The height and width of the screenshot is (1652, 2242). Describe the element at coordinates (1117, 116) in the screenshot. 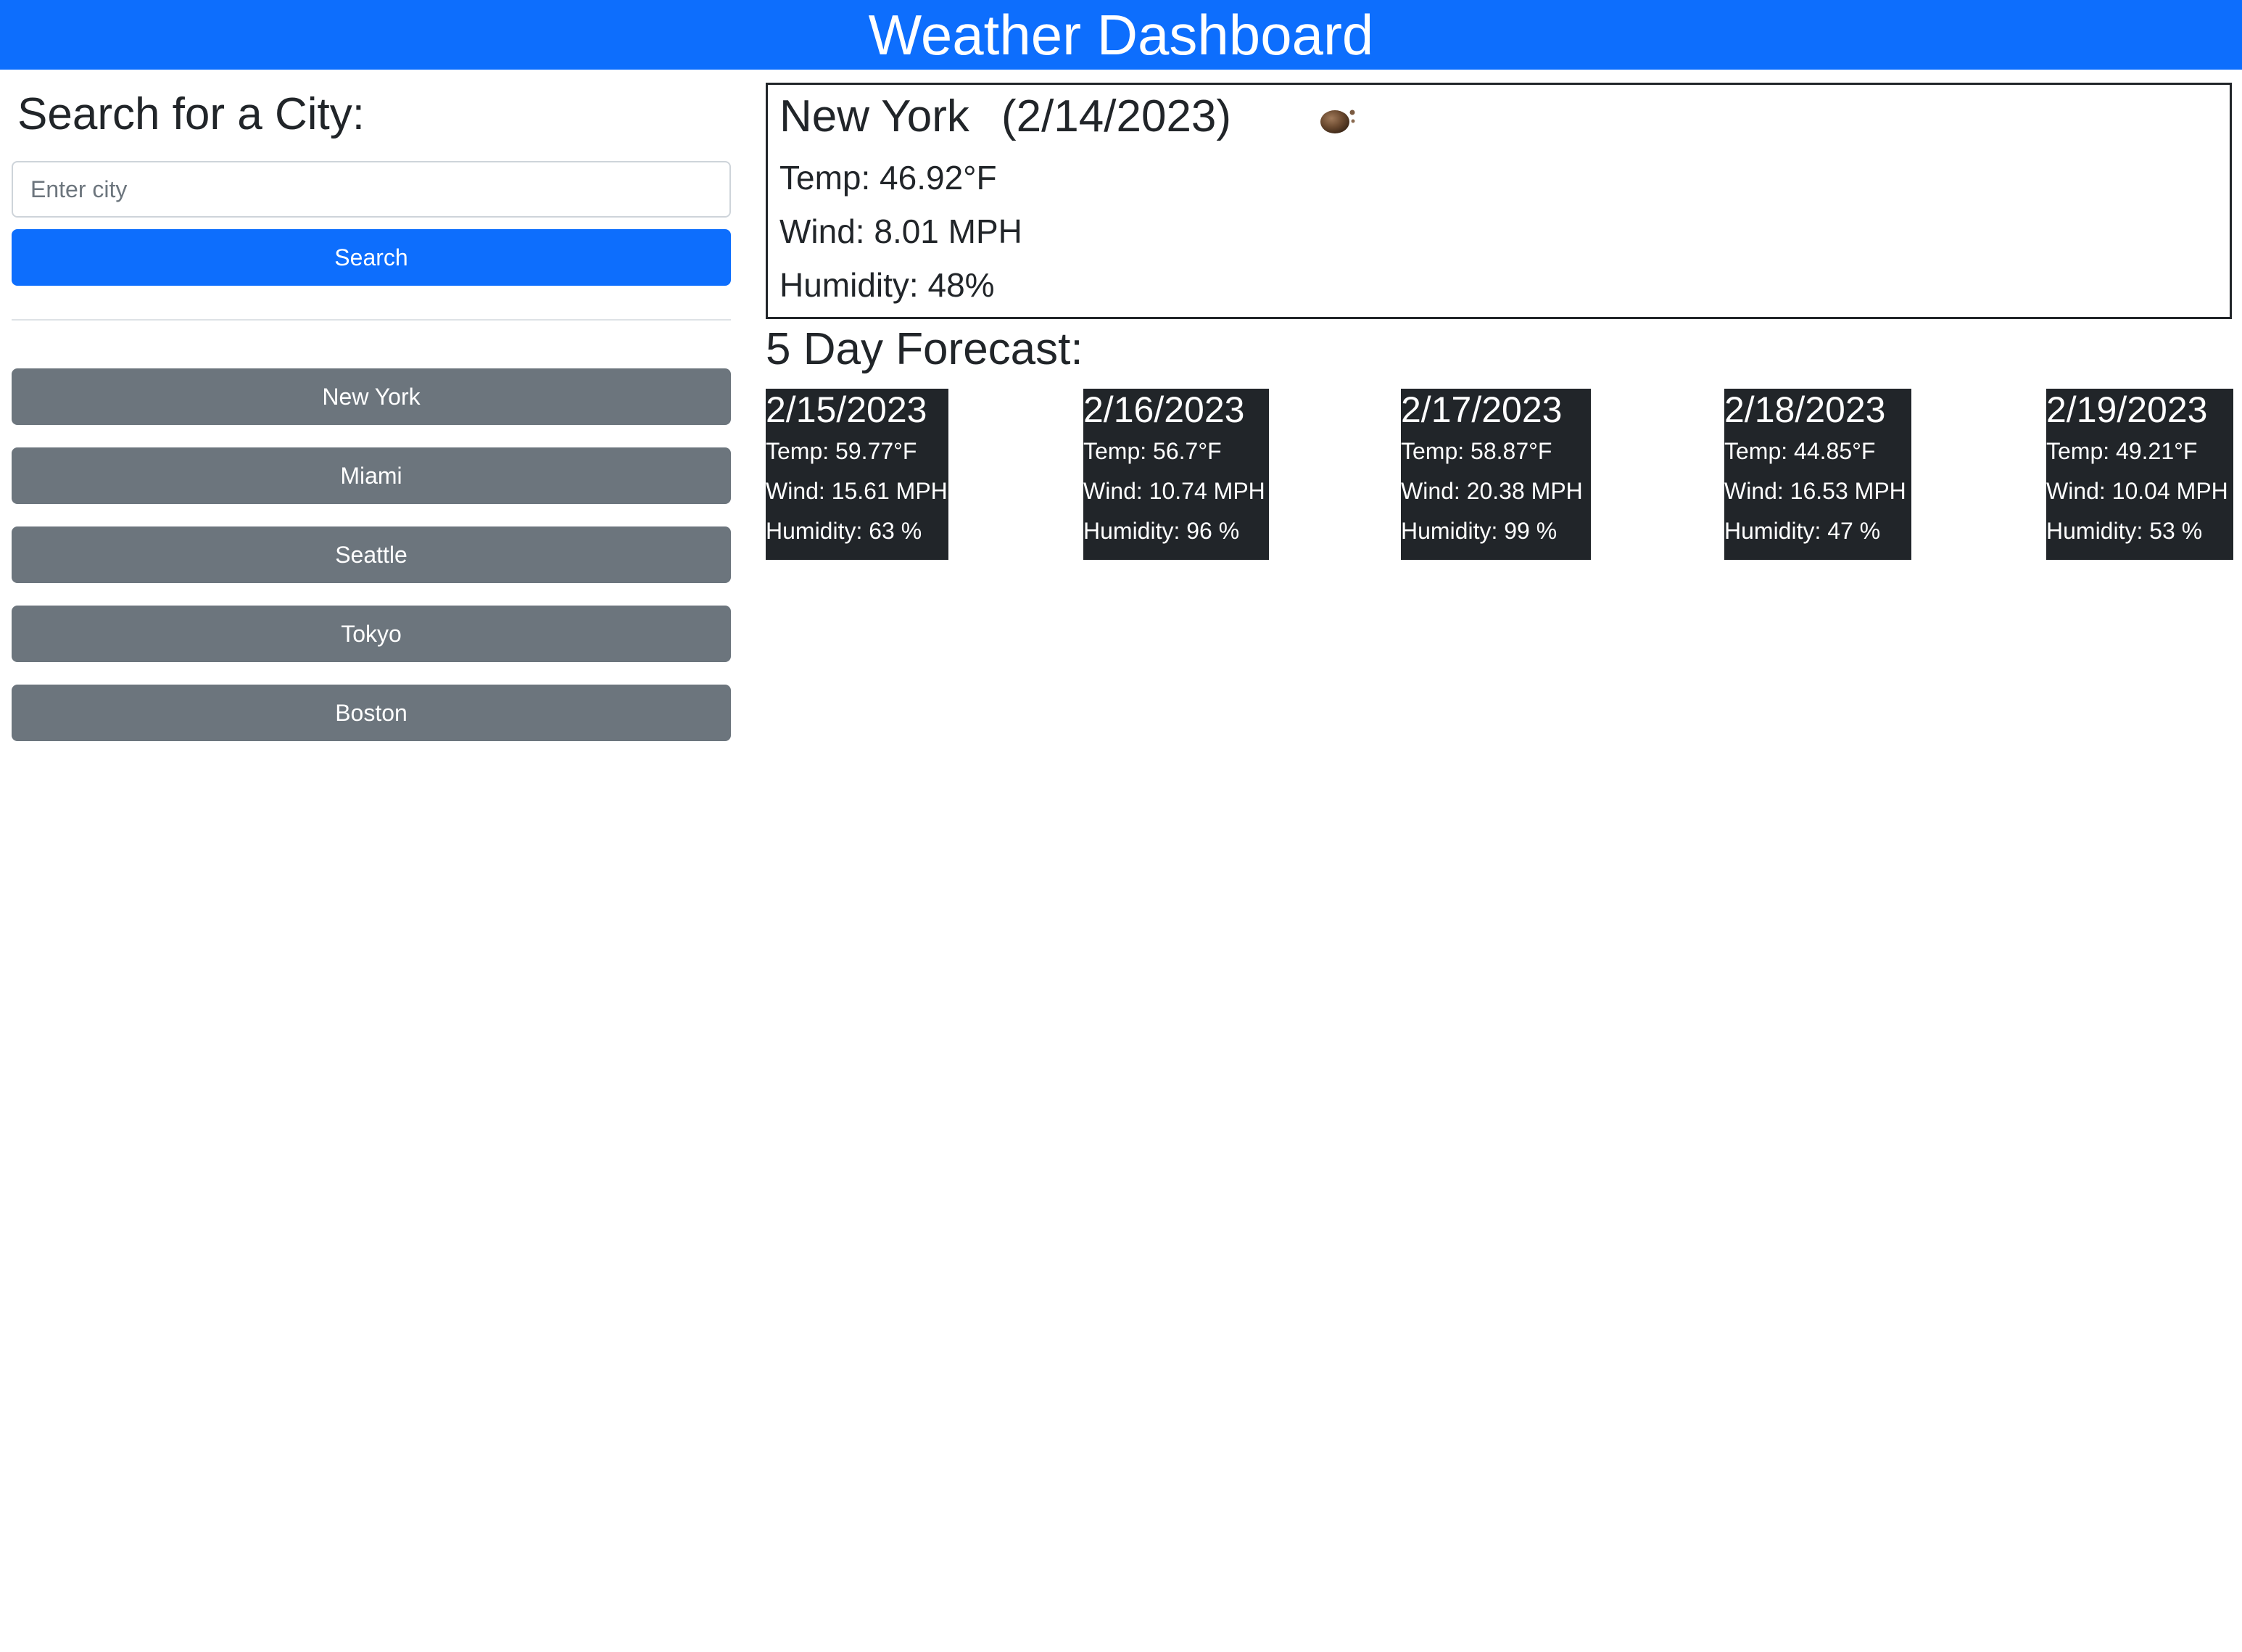

I see `current-date: (2/14/2023)` at that location.